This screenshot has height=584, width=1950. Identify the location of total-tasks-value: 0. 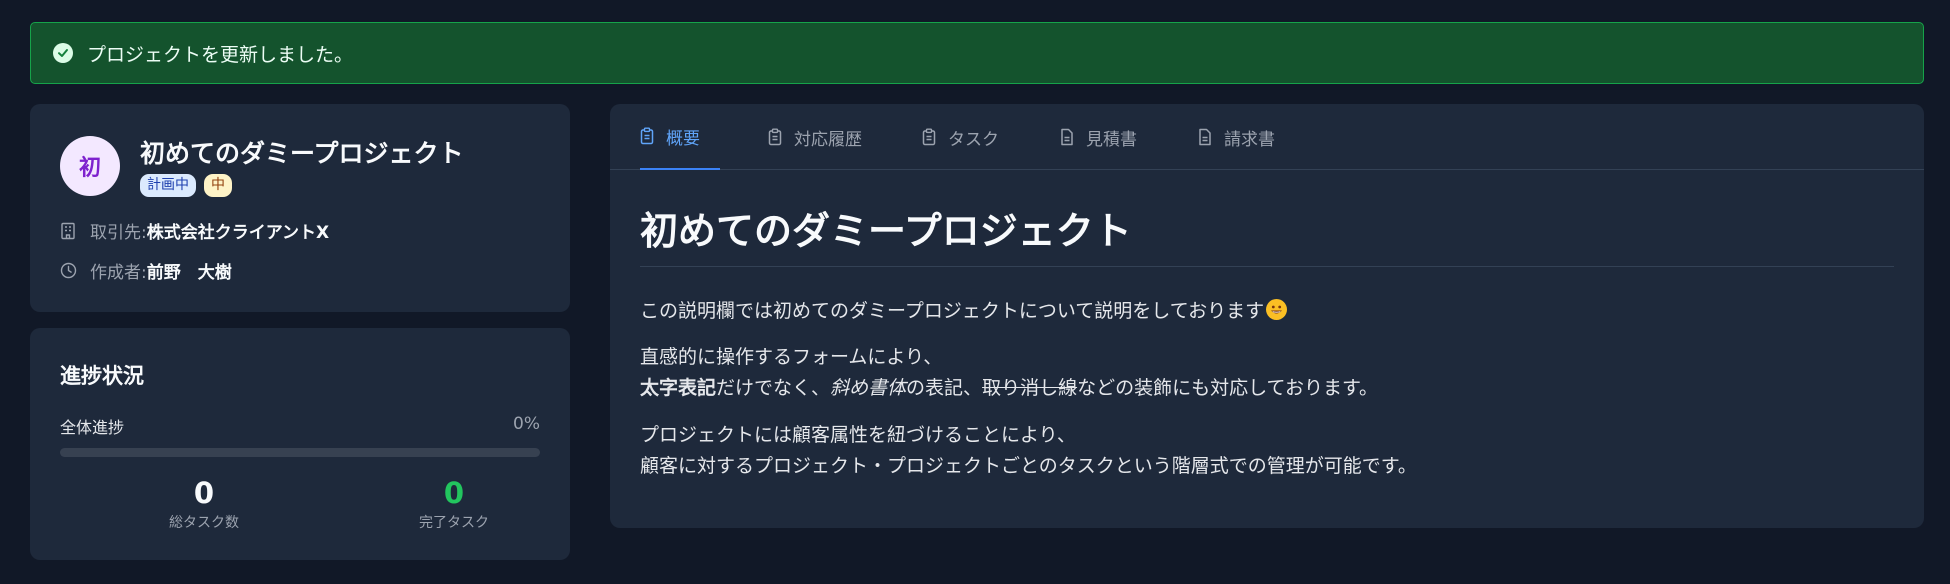
(204, 493).